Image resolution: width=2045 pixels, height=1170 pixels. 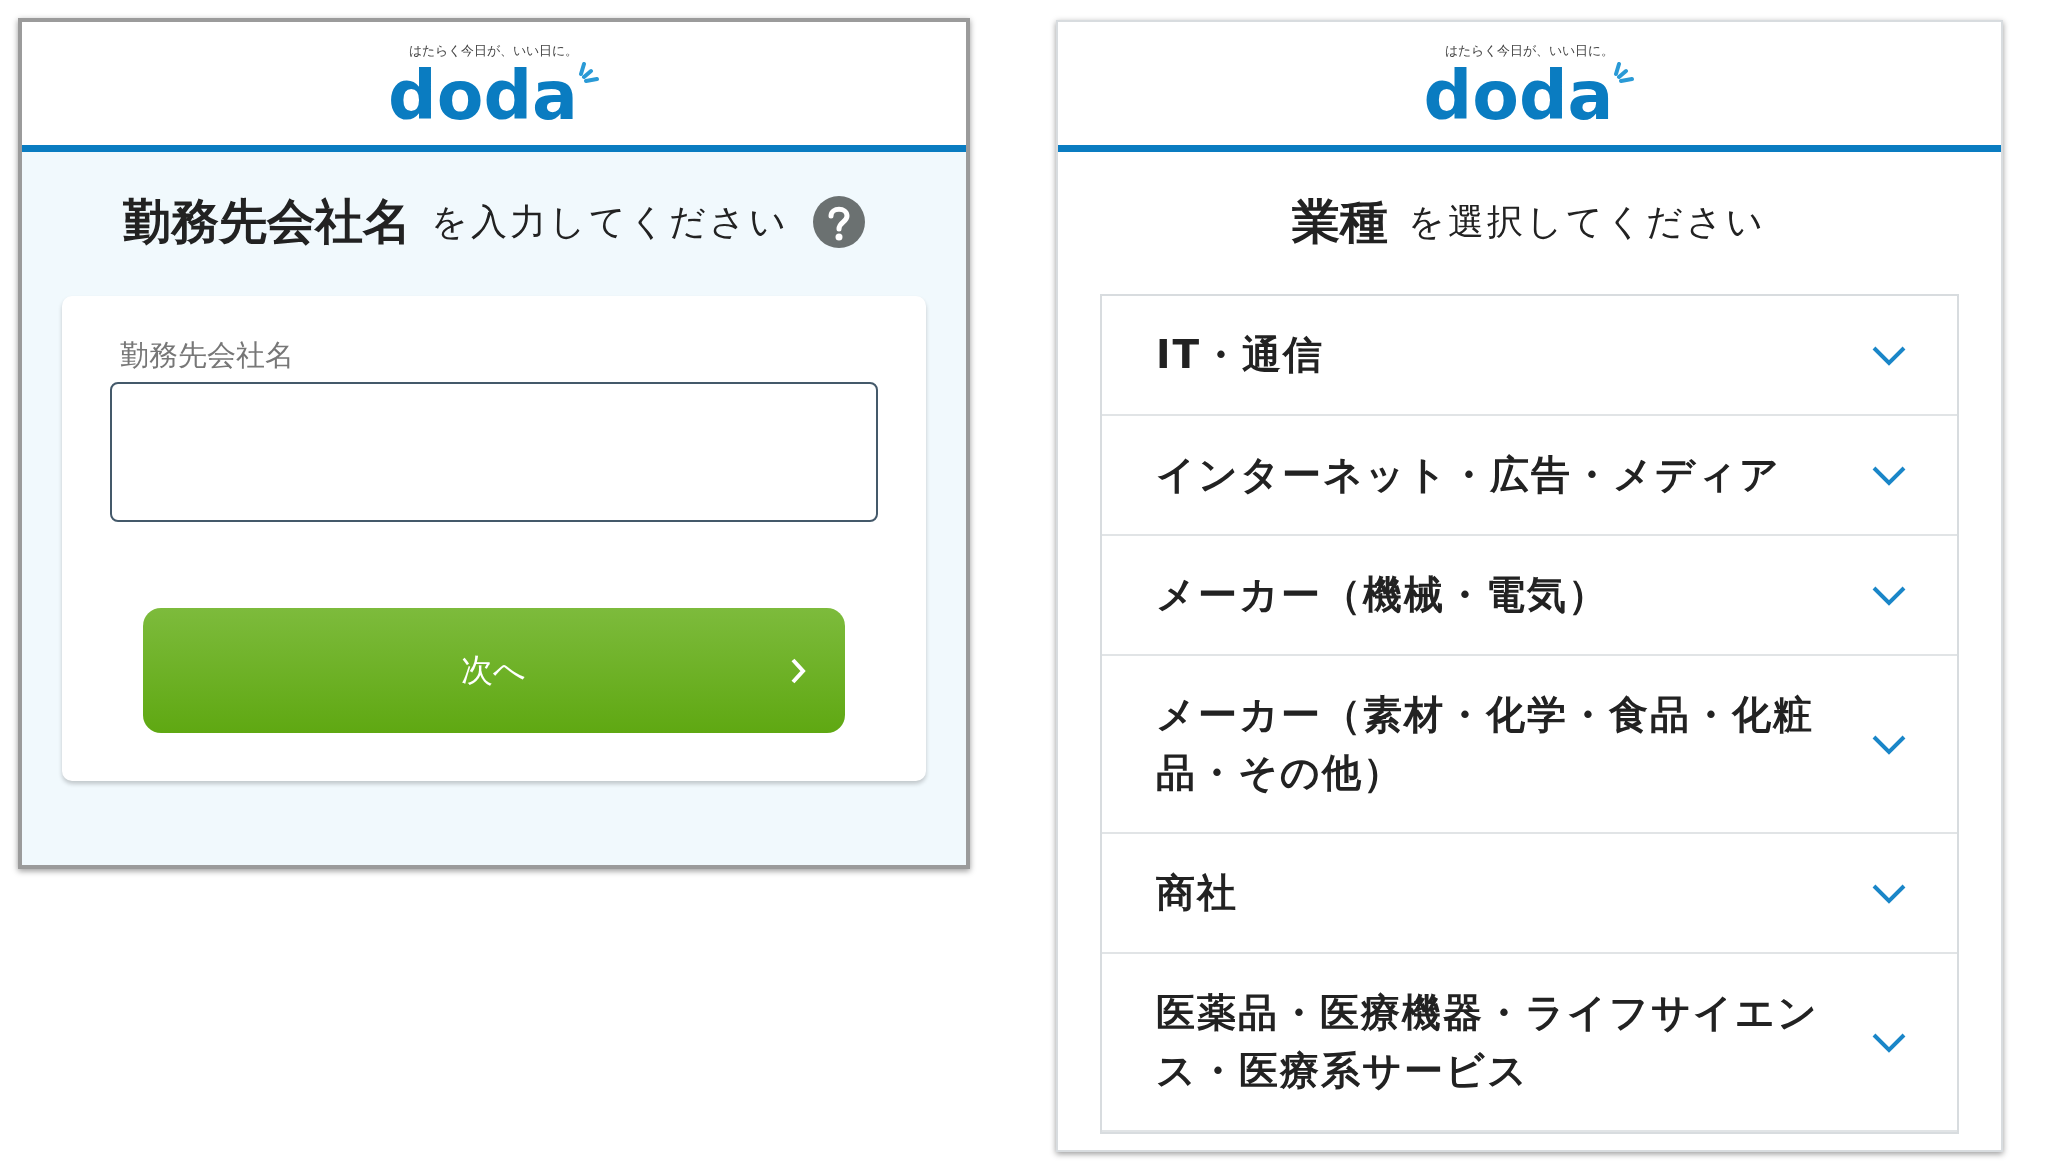 I want to click on heading-text: を選択してください, so click(x=1587, y=221).